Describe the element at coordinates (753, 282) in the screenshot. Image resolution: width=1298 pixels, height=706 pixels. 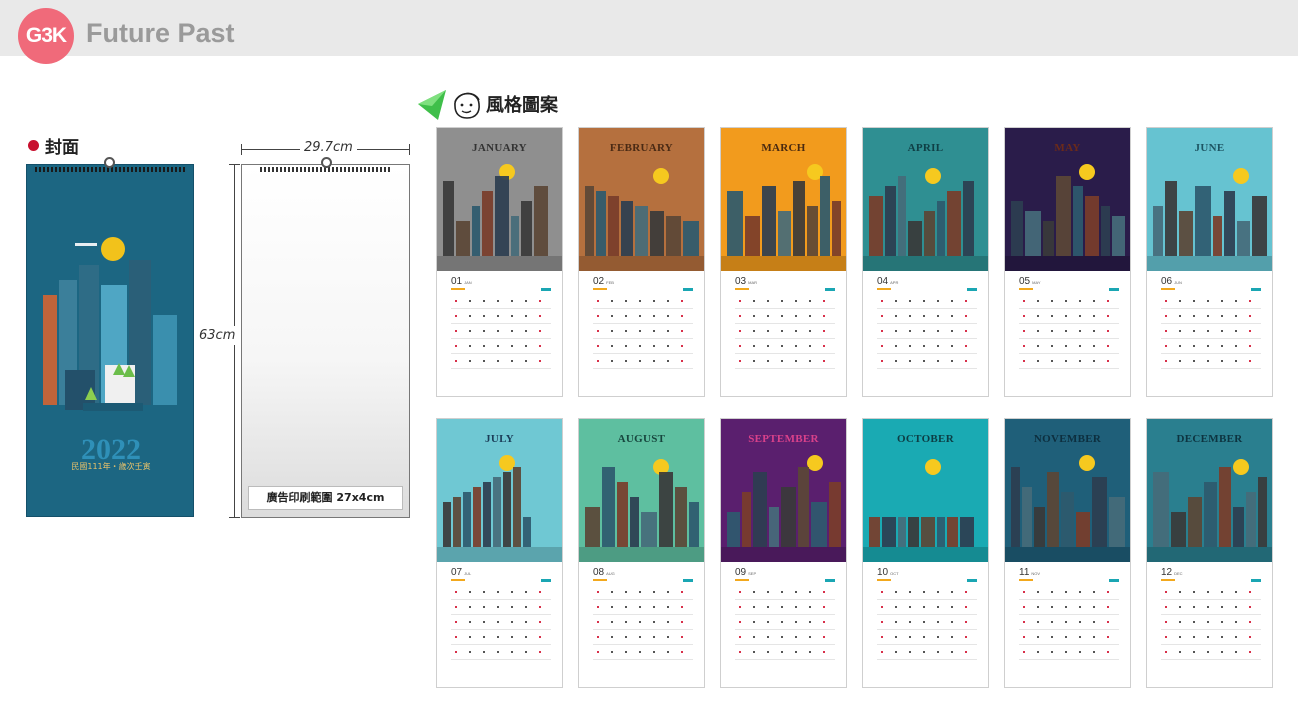
I see `month-abbr: MAR` at that location.